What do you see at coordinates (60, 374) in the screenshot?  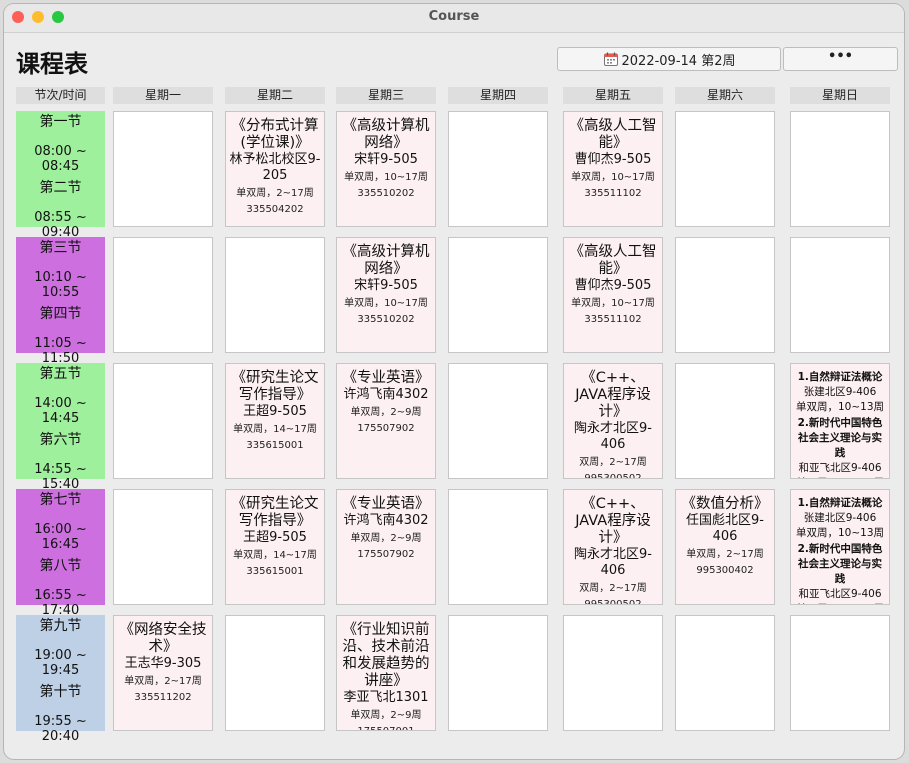 I see `period-label: 第五节` at bounding box center [60, 374].